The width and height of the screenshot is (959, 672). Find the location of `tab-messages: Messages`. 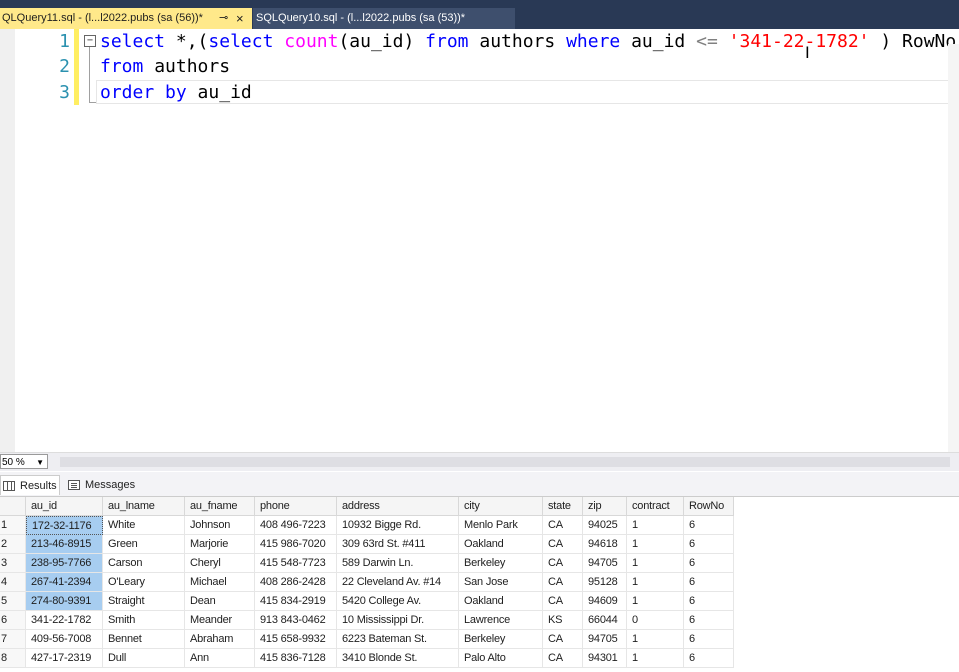

tab-messages: Messages is located at coordinates (100, 485).